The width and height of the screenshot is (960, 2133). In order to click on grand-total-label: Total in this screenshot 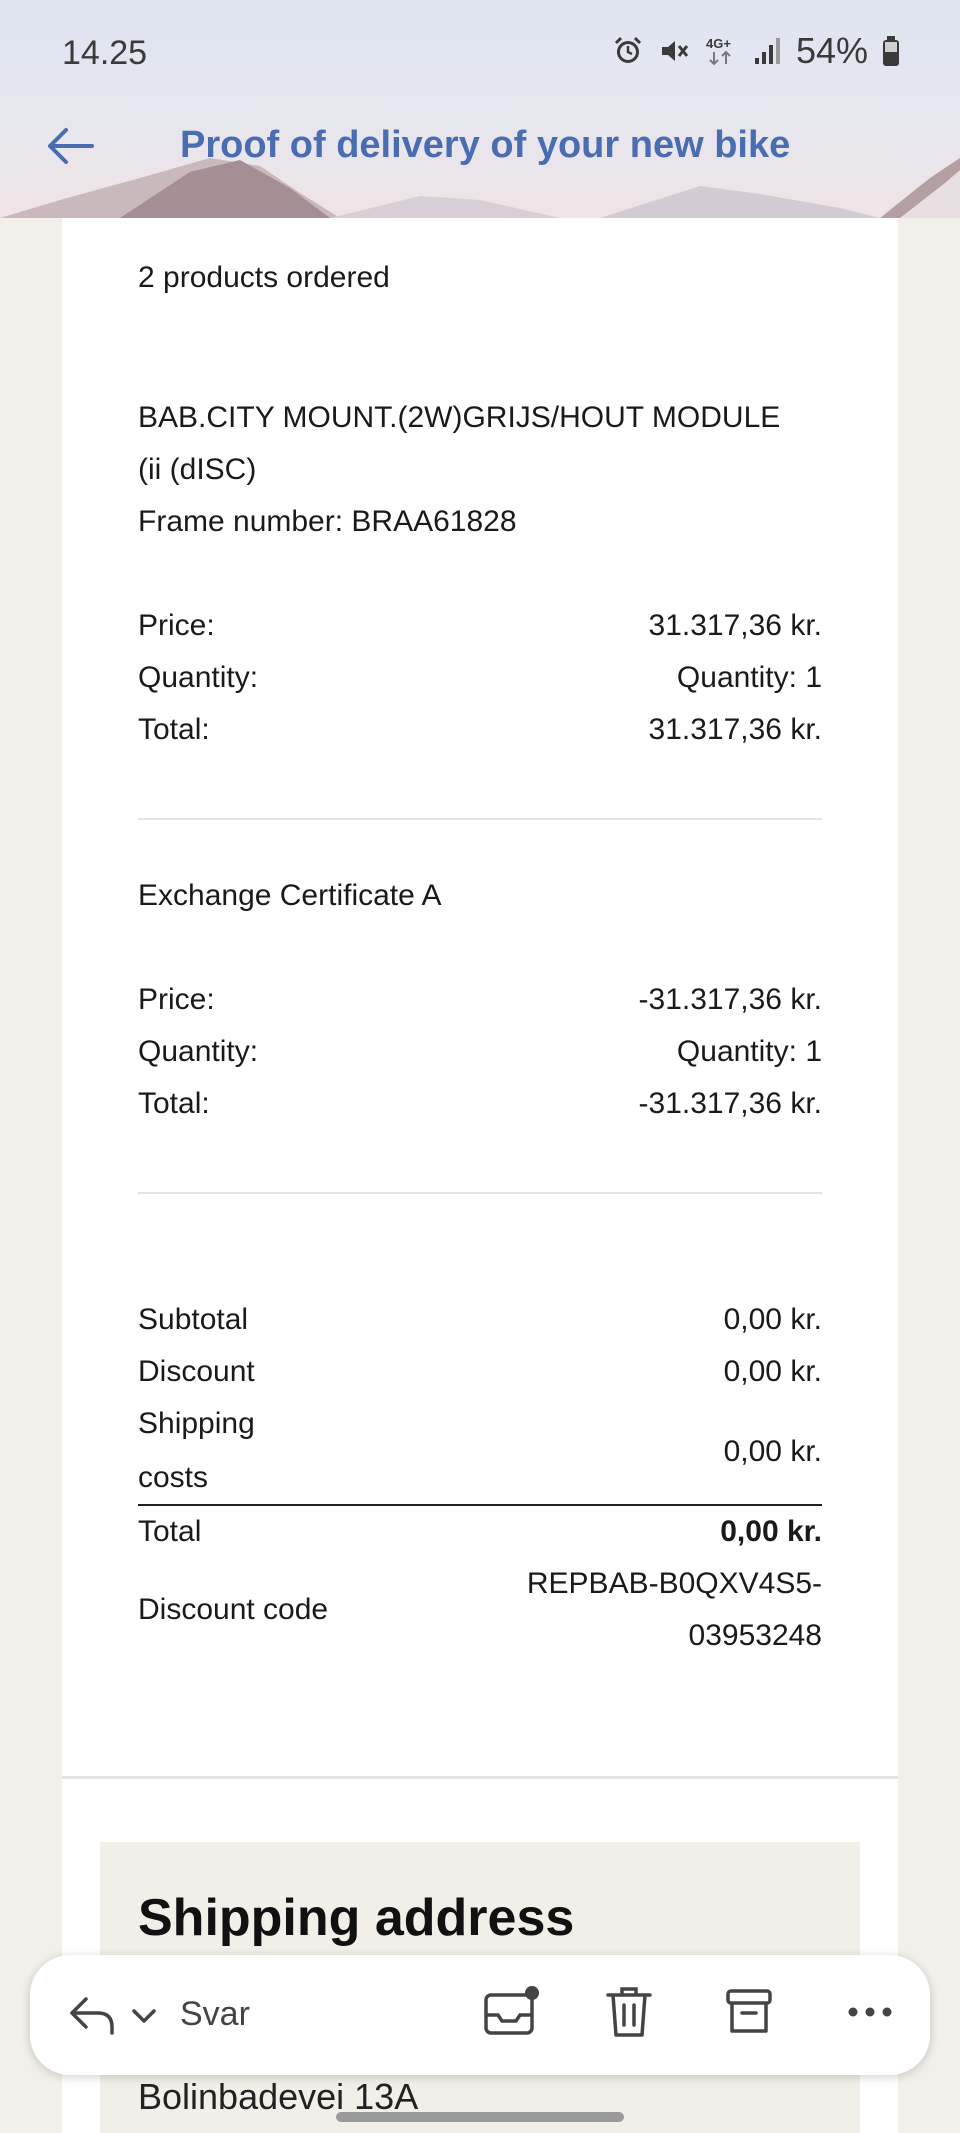, I will do `click(170, 1531)`.